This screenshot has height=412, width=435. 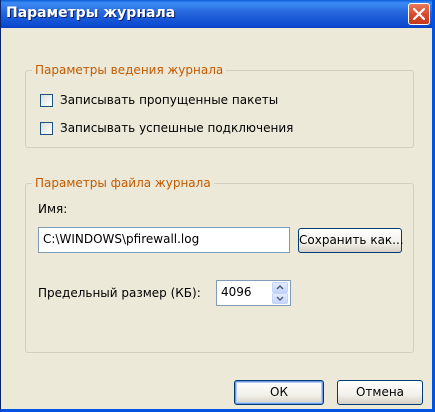 I want to click on spin-up-button, so click(x=280, y=287).